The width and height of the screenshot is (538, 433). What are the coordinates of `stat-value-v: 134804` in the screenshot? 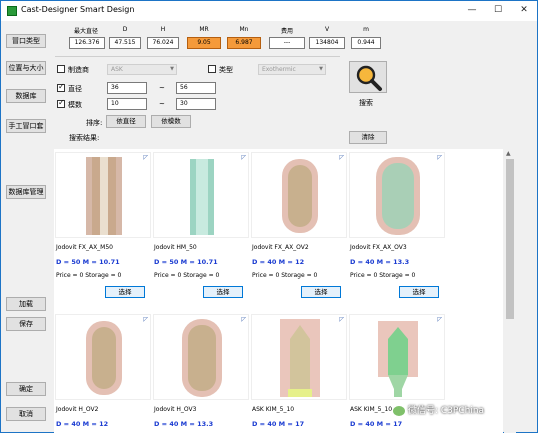 It's located at (327, 43).